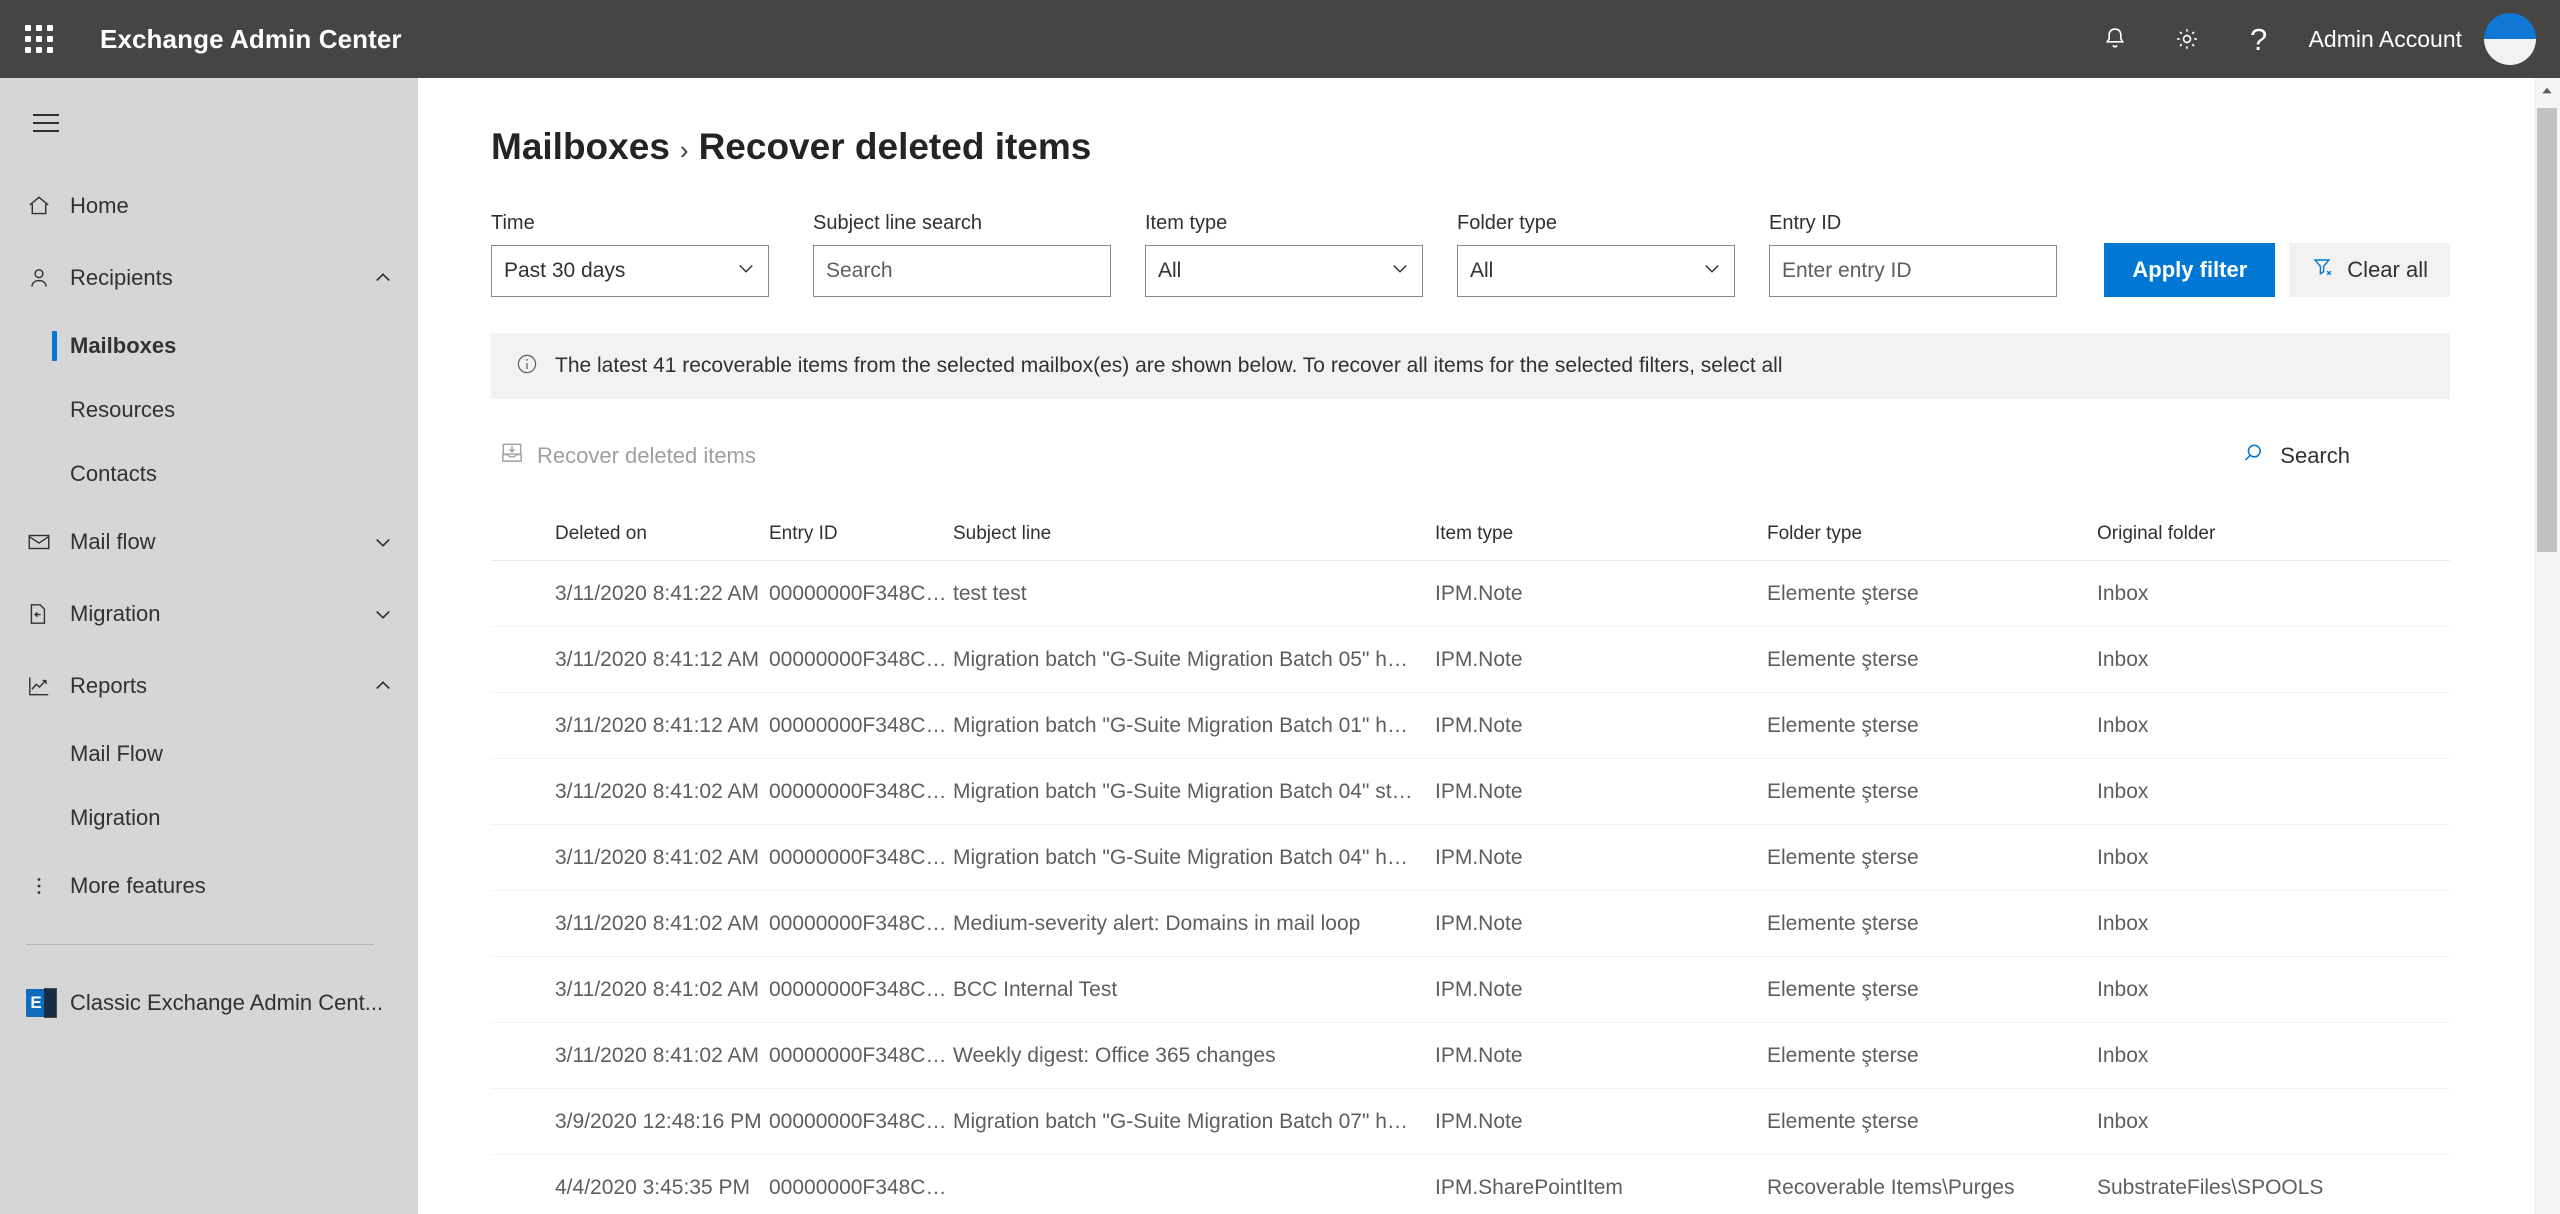  Describe the element at coordinates (209, 818) in the screenshot. I see `sidebar-item-reports-migration: Migration` at that location.